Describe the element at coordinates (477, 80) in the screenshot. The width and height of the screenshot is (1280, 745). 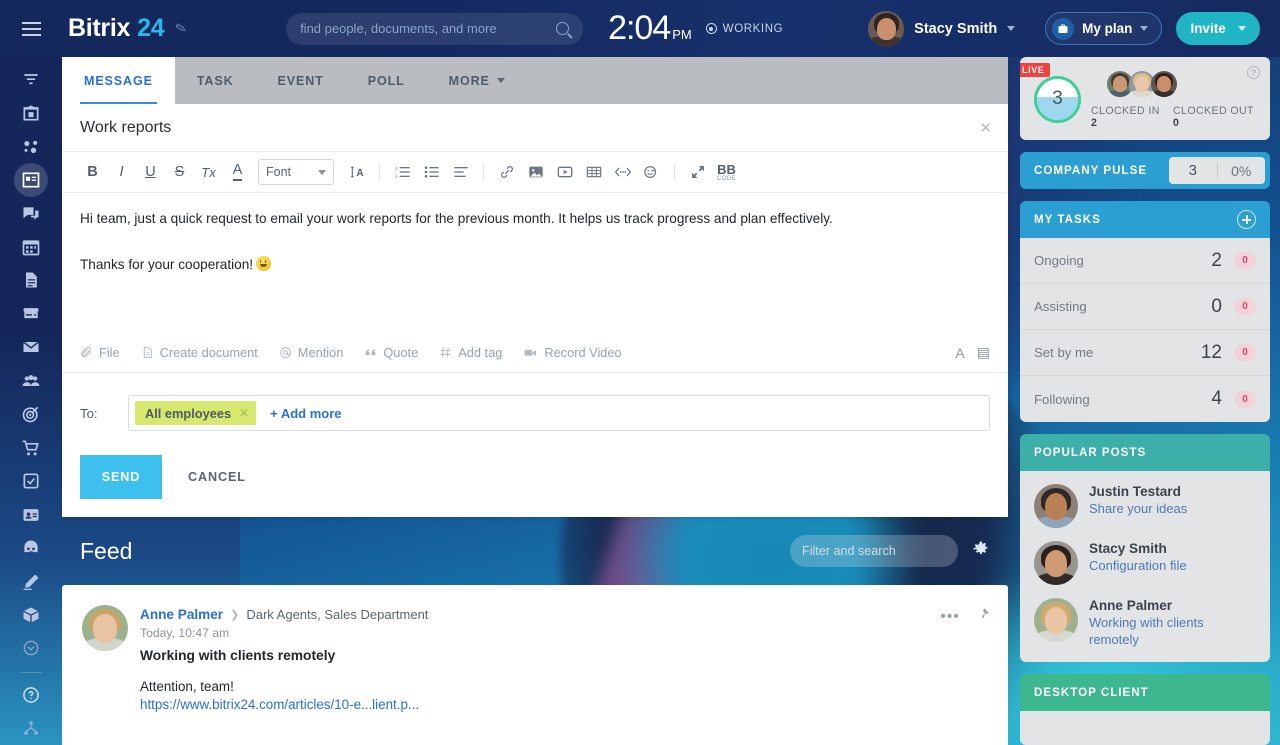
I see `tab-more: MORE` at that location.